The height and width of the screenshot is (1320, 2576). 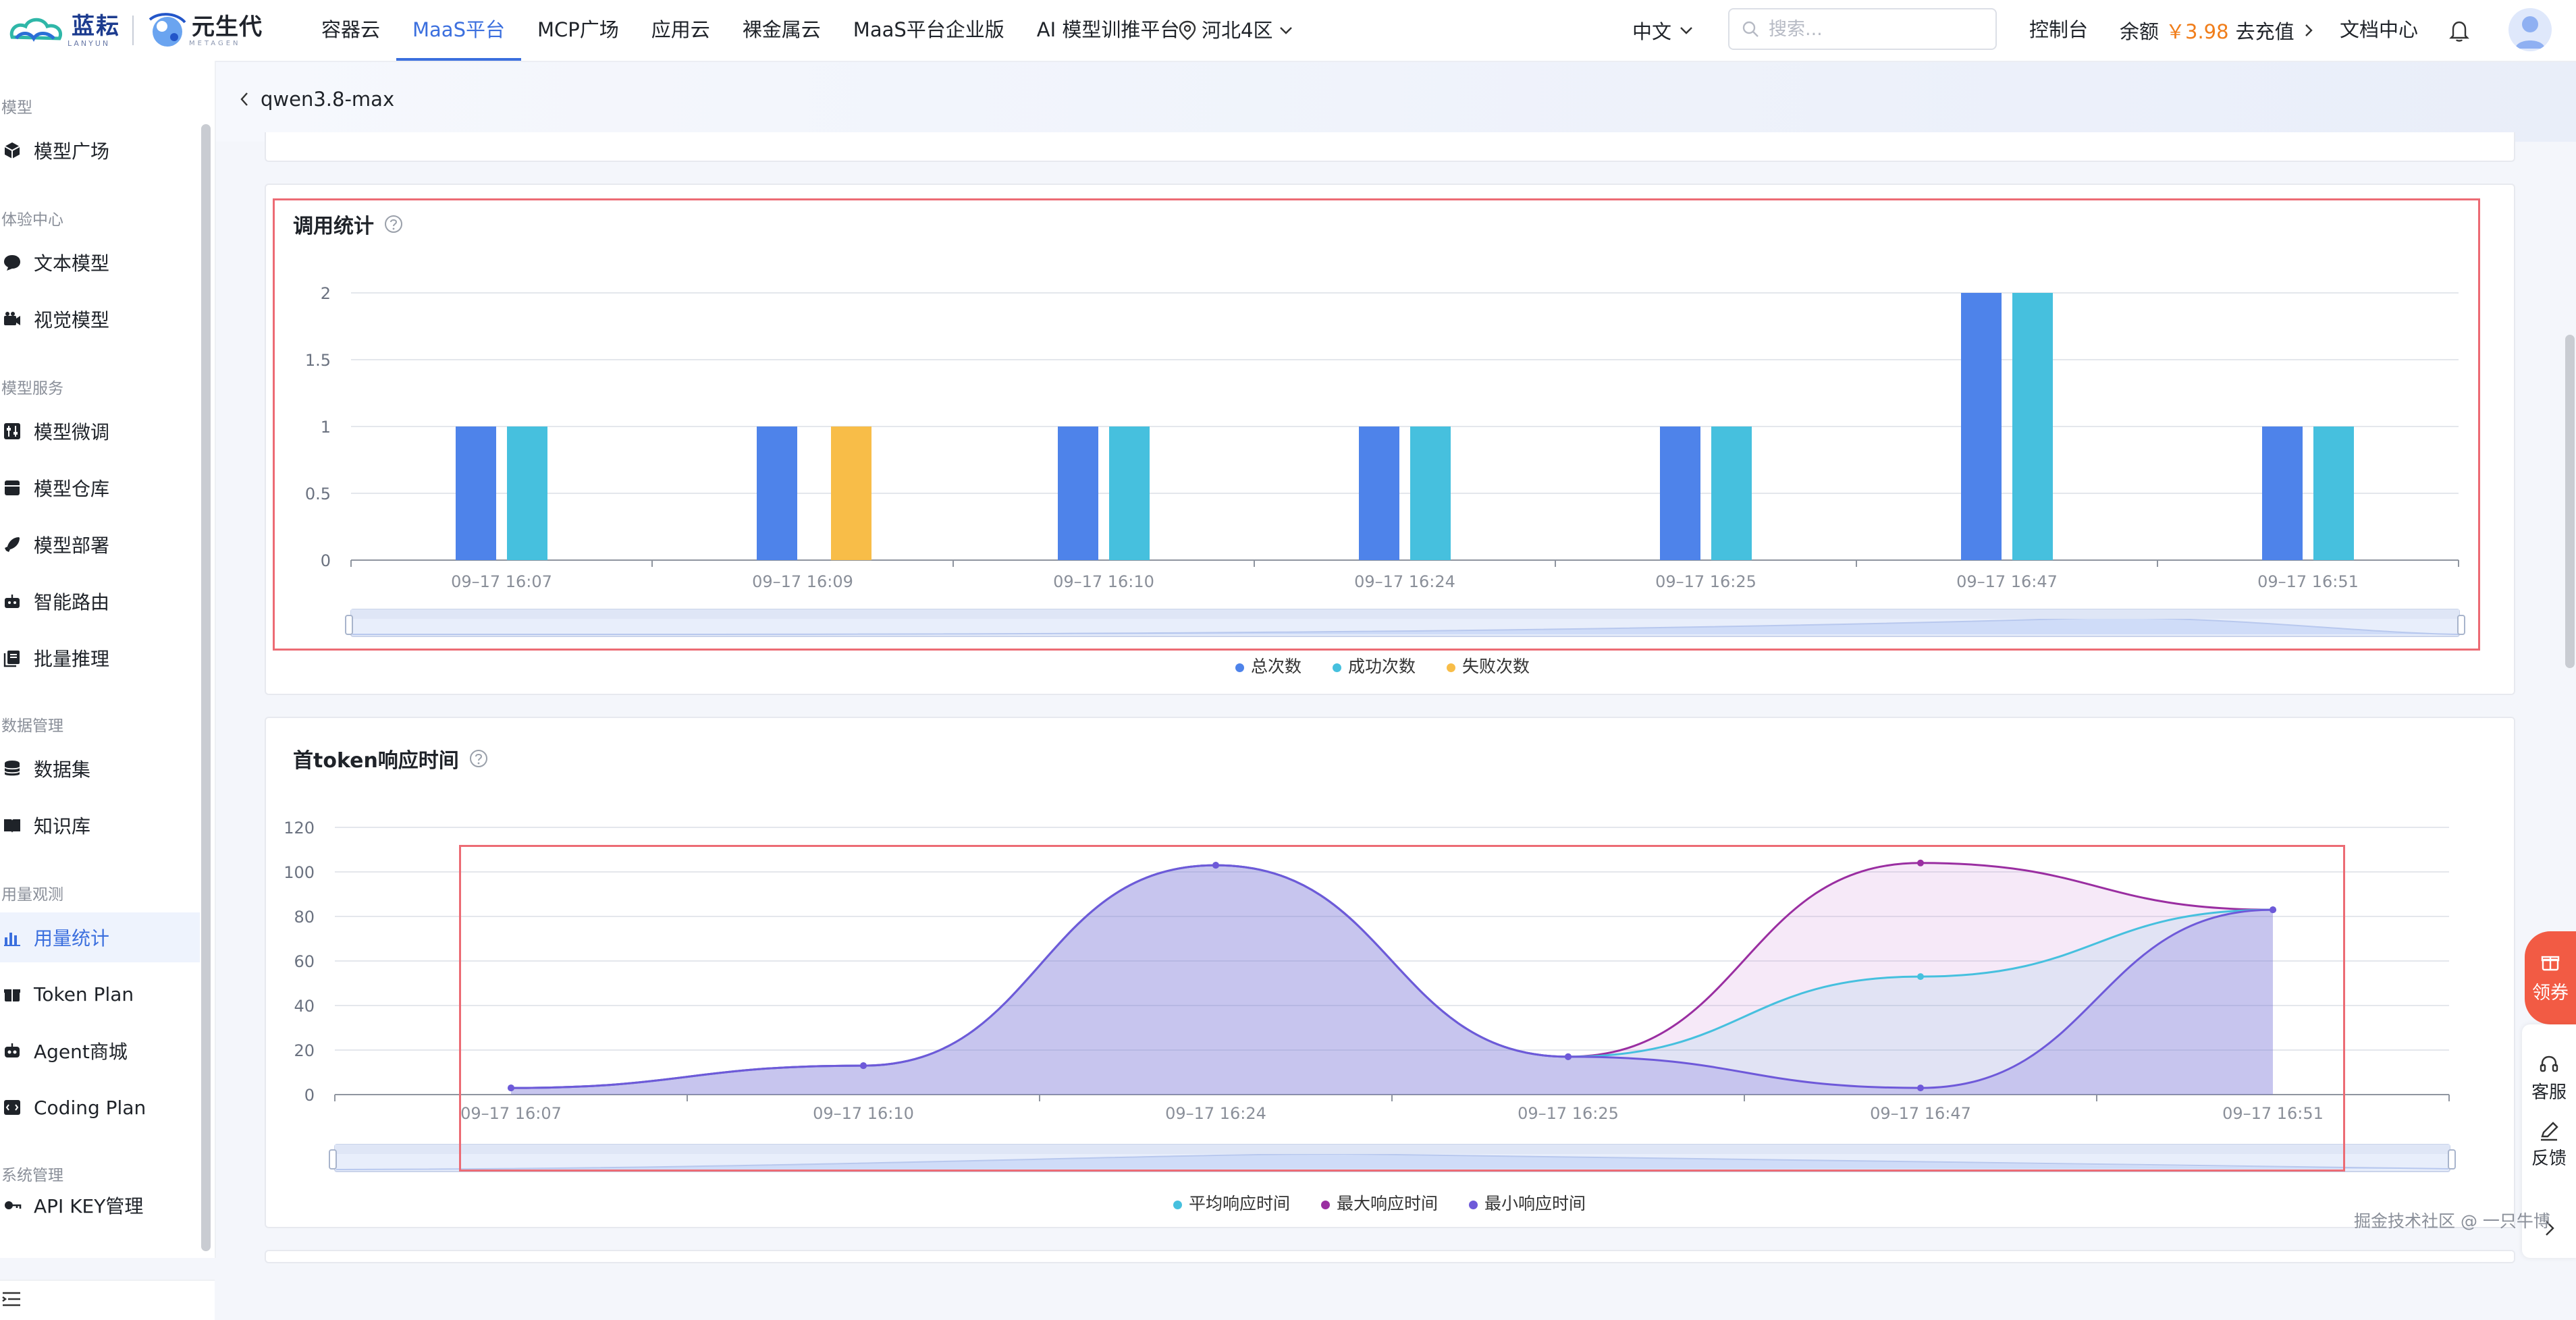 What do you see at coordinates (12, 1299) in the screenshot?
I see `collapse-menu-icon` at bounding box center [12, 1299].